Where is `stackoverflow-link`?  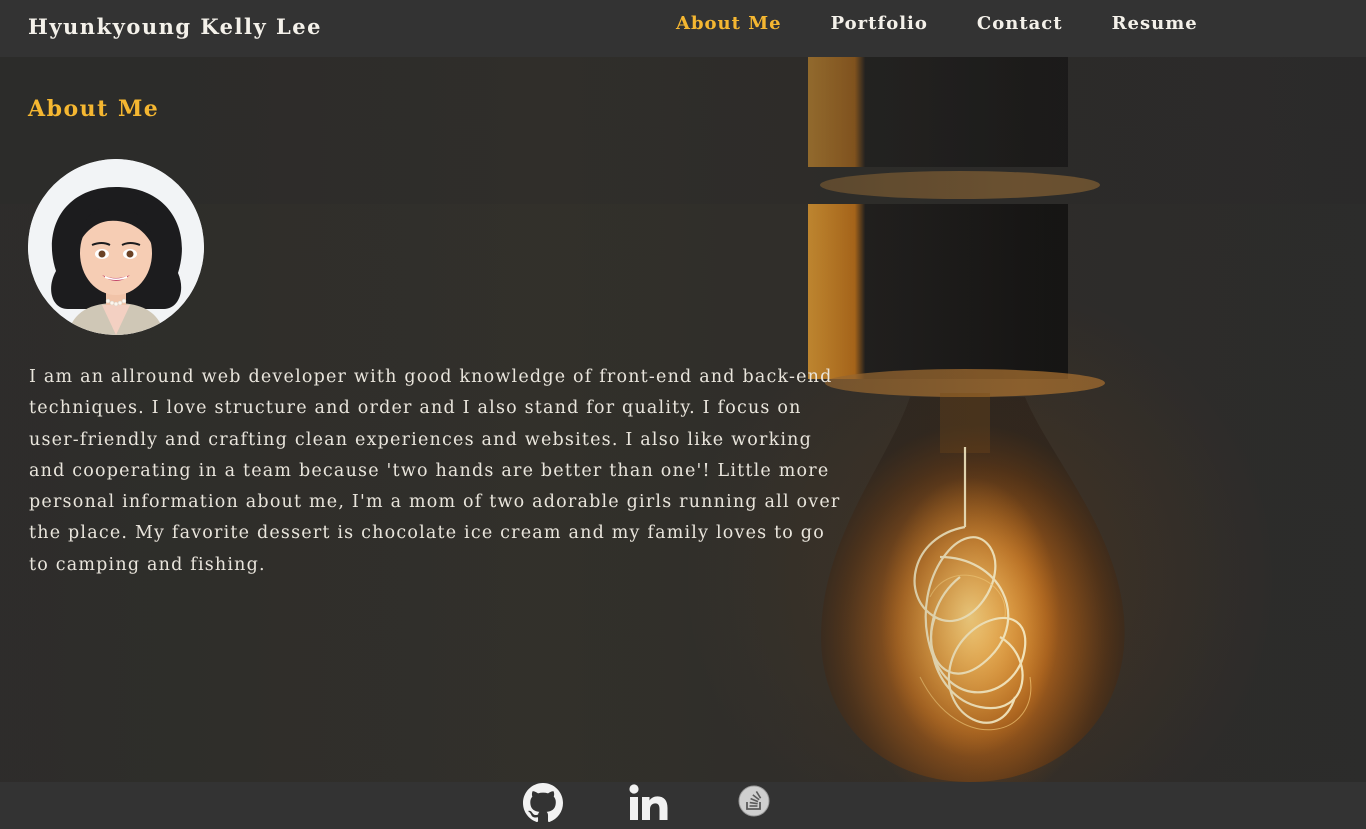 stackoverflow-link is located at coordinates (754, 799).